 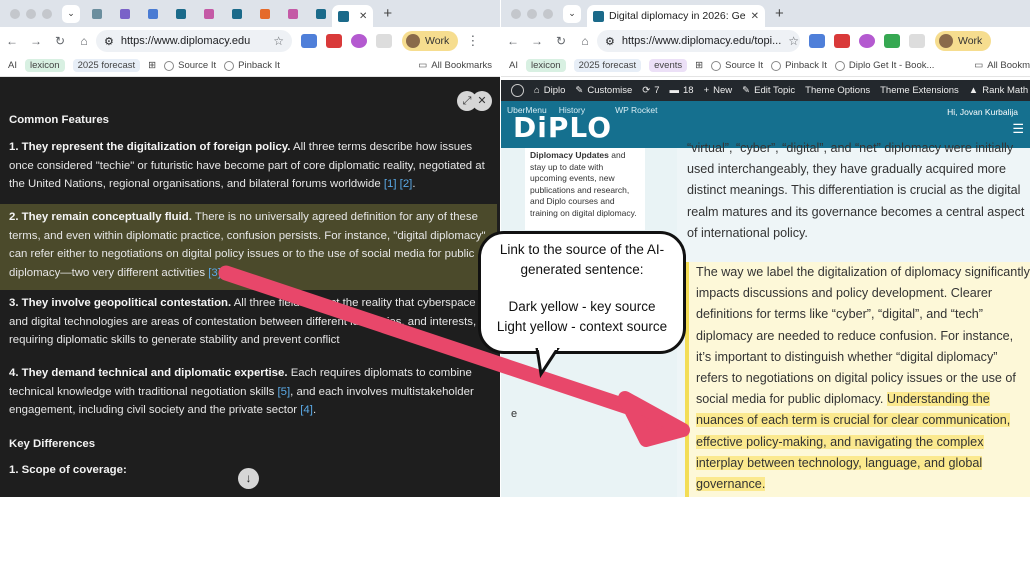 I want to click on wp-comments-count: 18, so click(x=688, y=90).